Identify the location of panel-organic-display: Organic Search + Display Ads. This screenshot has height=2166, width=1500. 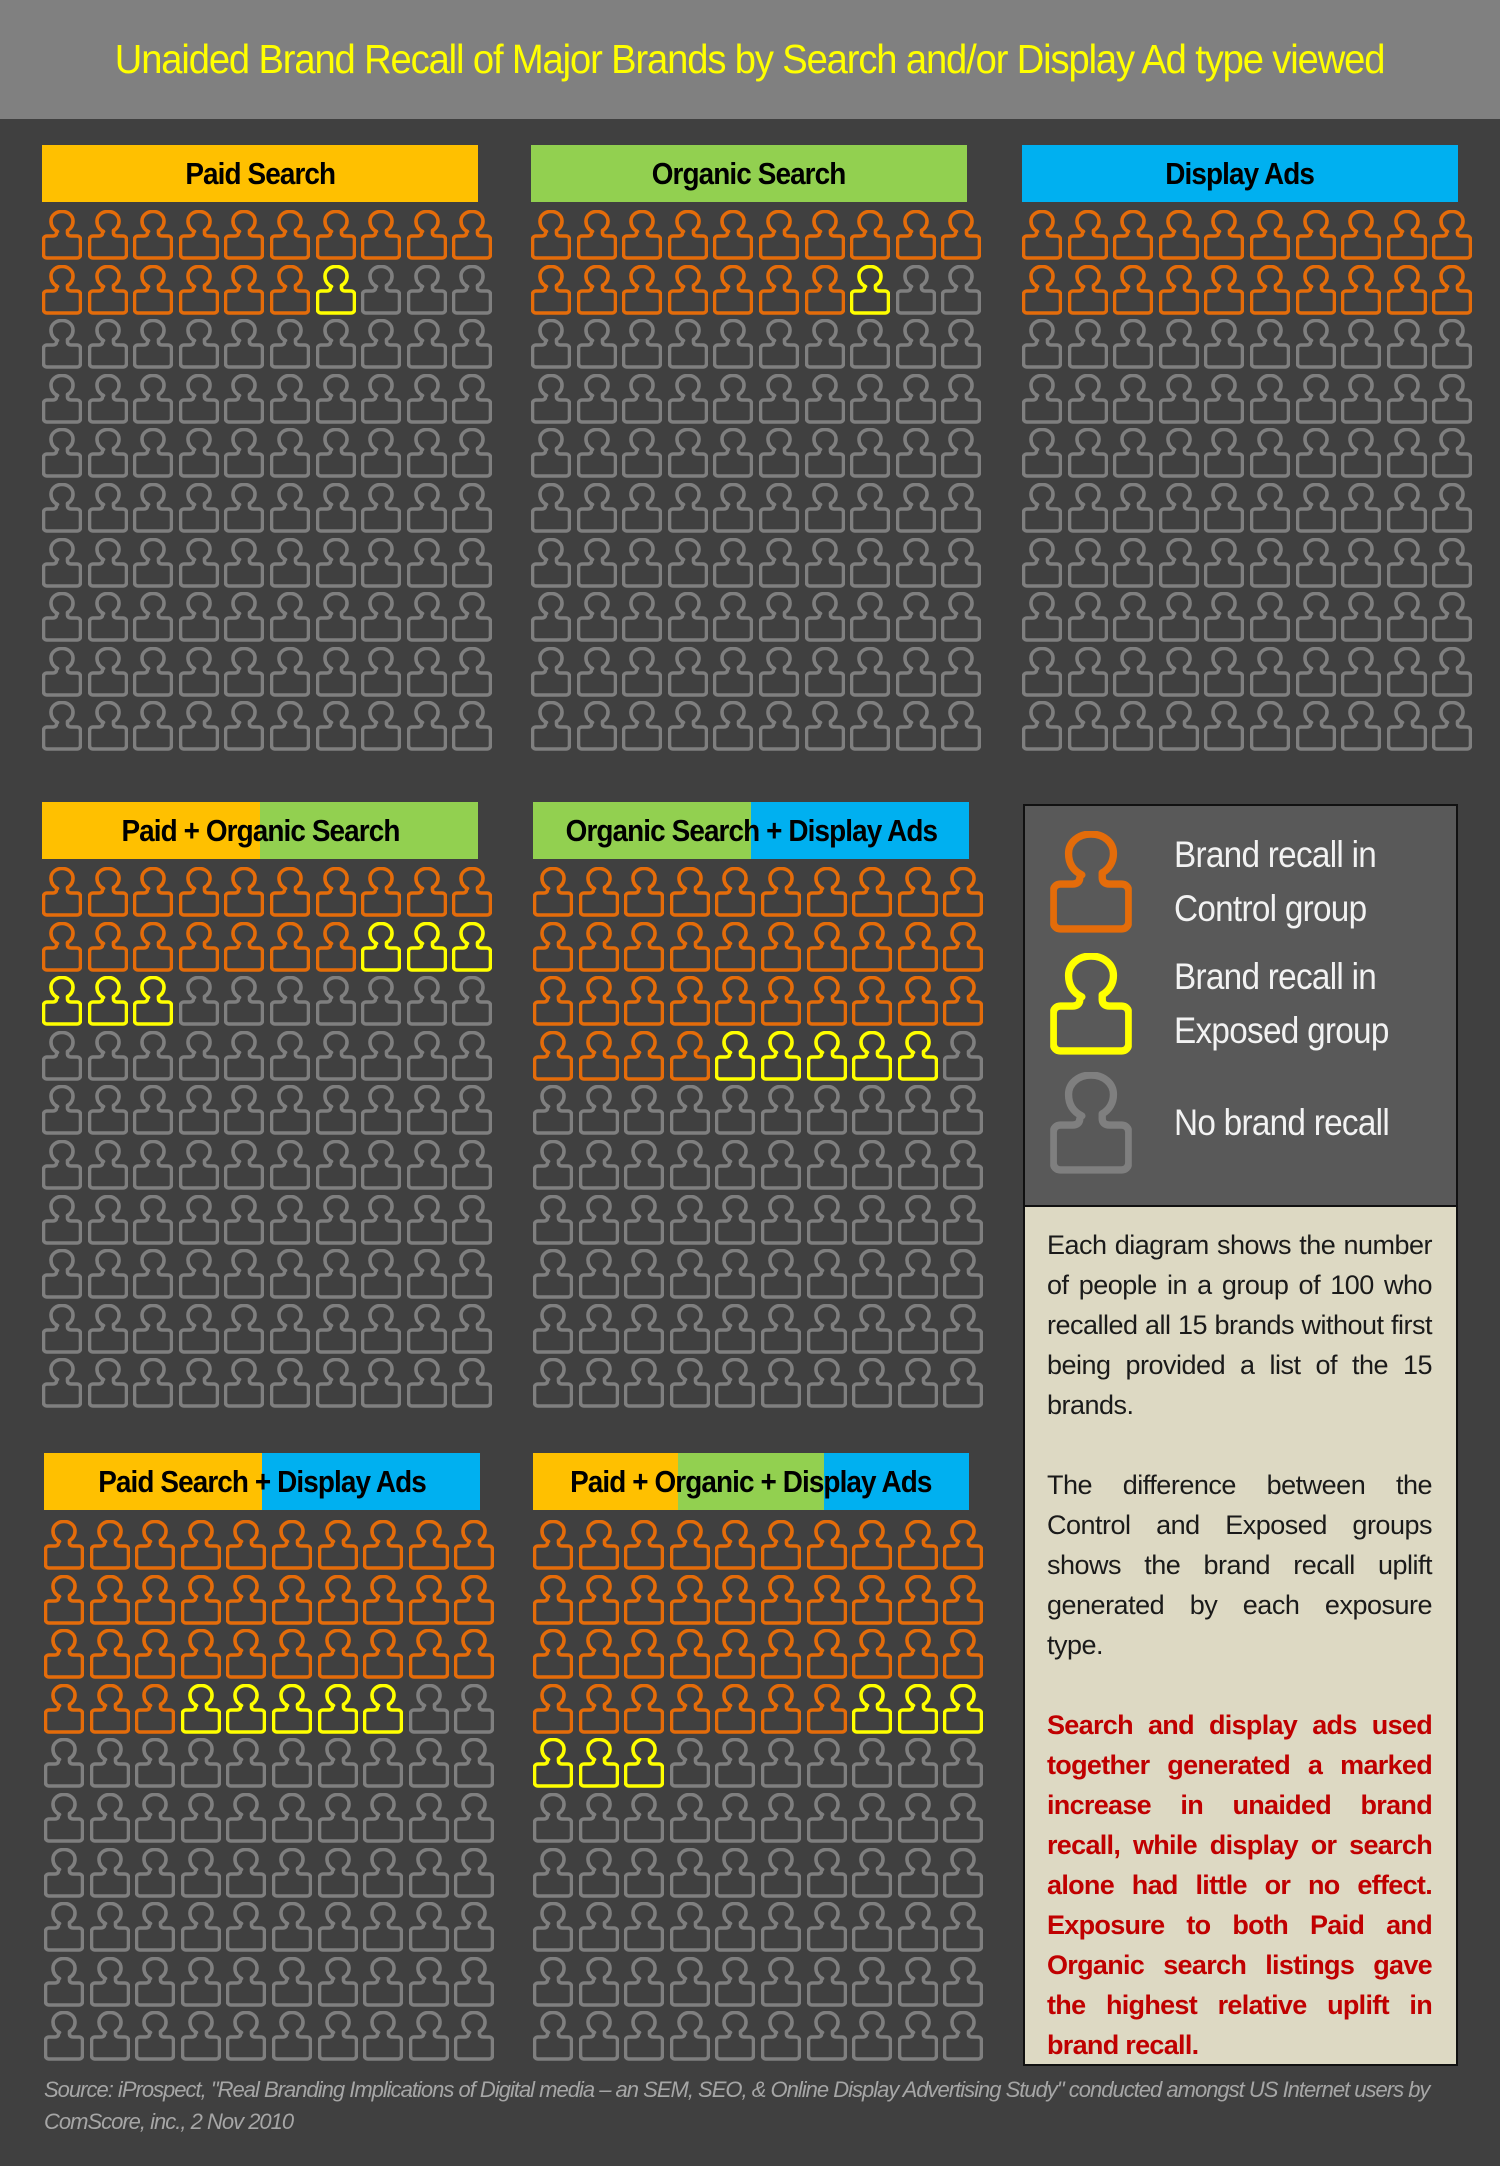
(751, 830).